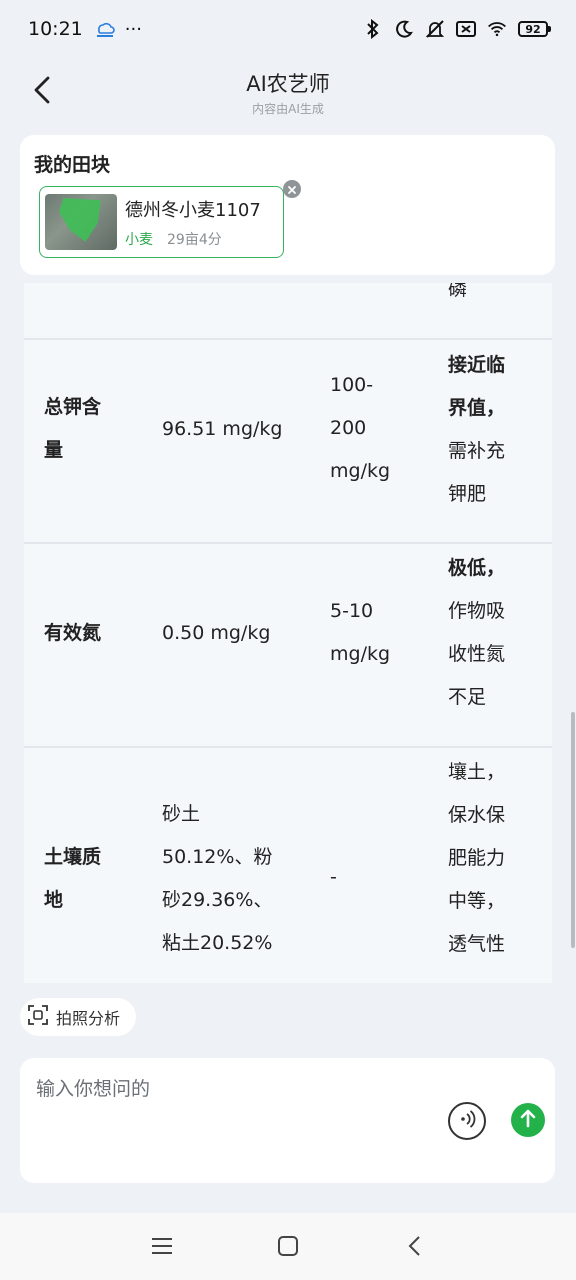 The width and height of the screenshot is (576, 1280). I want to click on remove-field-button, so click(292, 189).